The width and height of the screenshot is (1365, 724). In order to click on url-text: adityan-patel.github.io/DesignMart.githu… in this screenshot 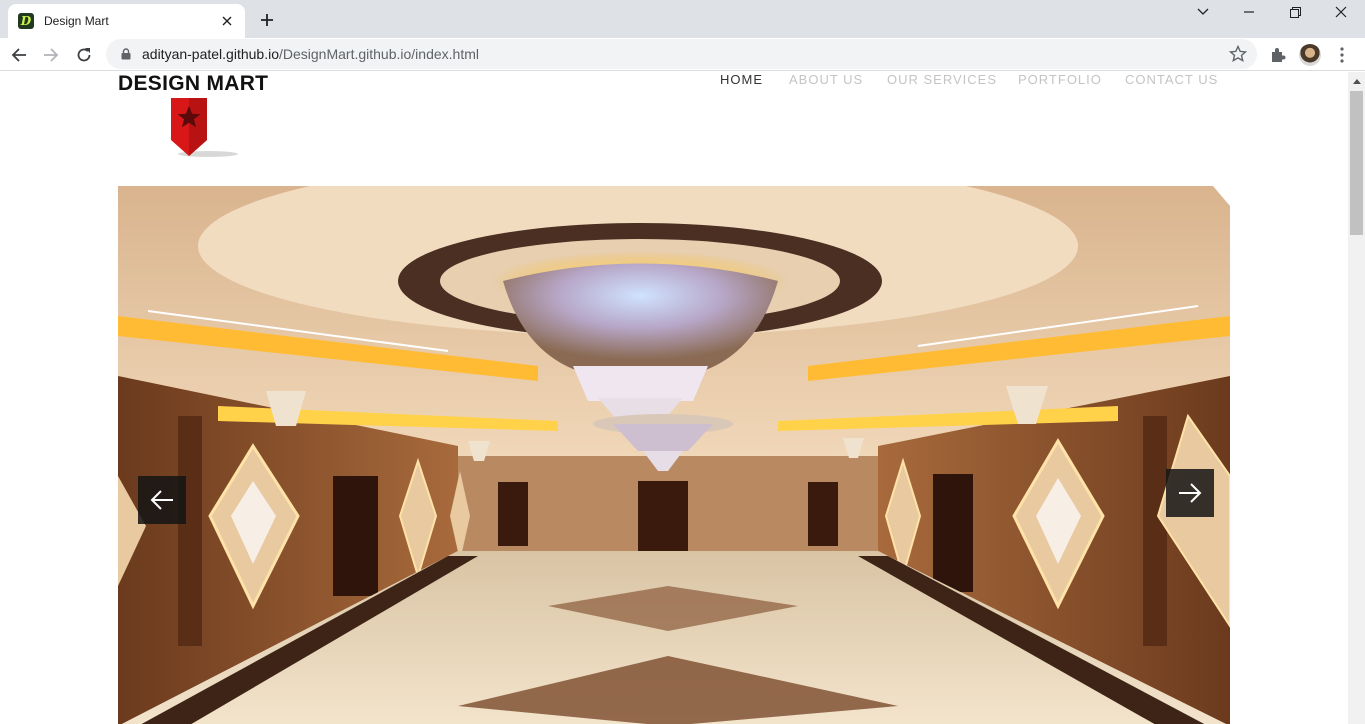, I will do `click(310, 54)`.